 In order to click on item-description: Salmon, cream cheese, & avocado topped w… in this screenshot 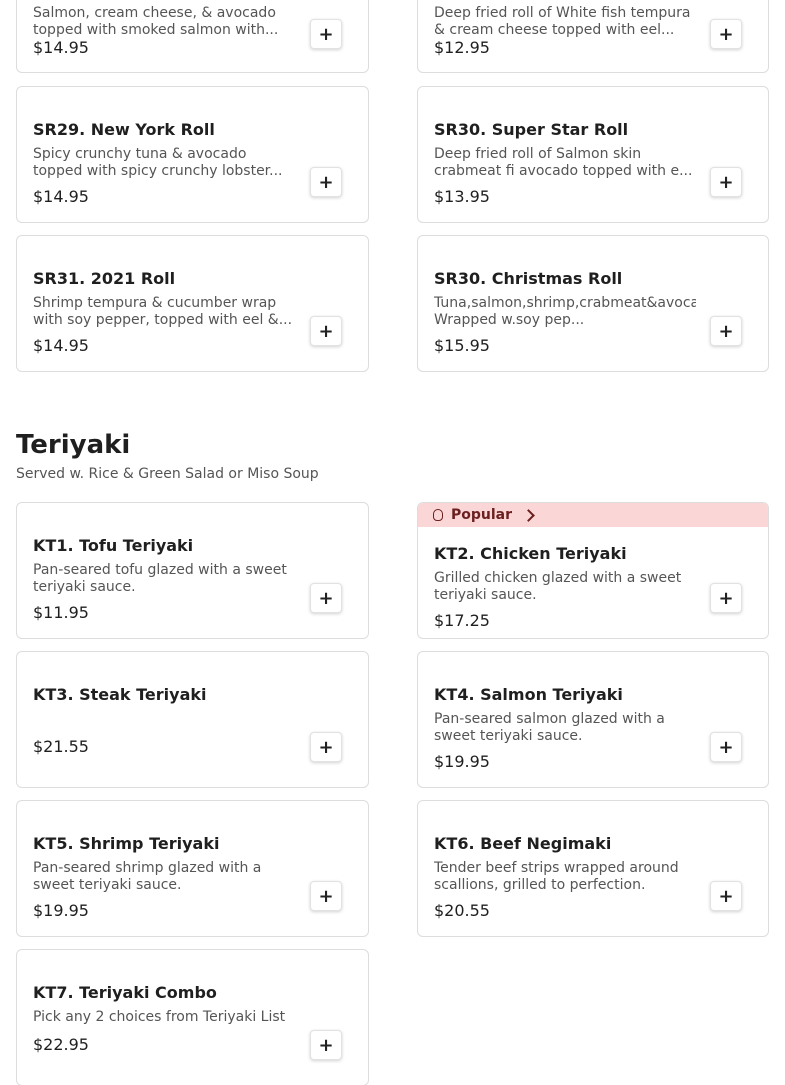, I will do `click(156, 21)`.